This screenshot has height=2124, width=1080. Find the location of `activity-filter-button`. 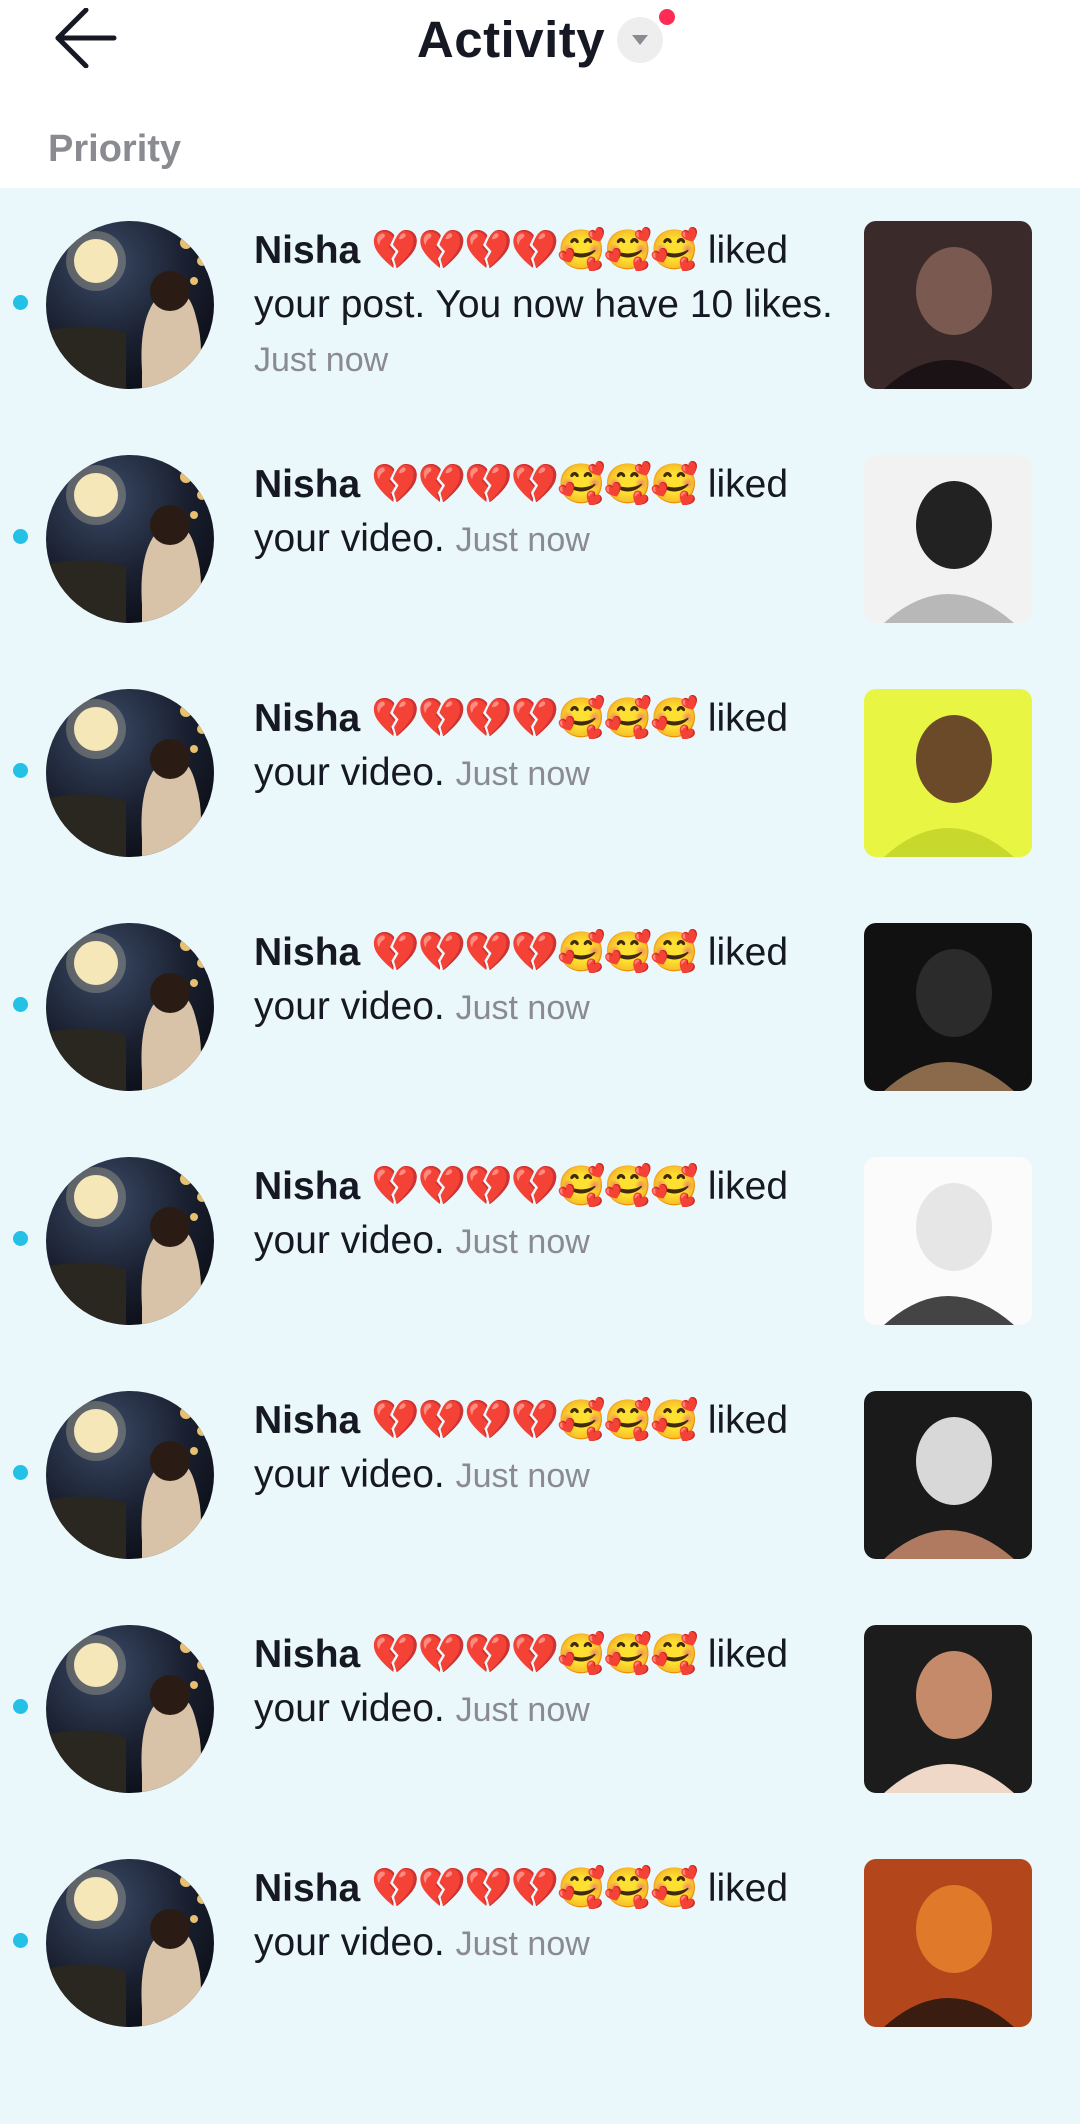

activity-filter-button is located at coordinates (646, 35).